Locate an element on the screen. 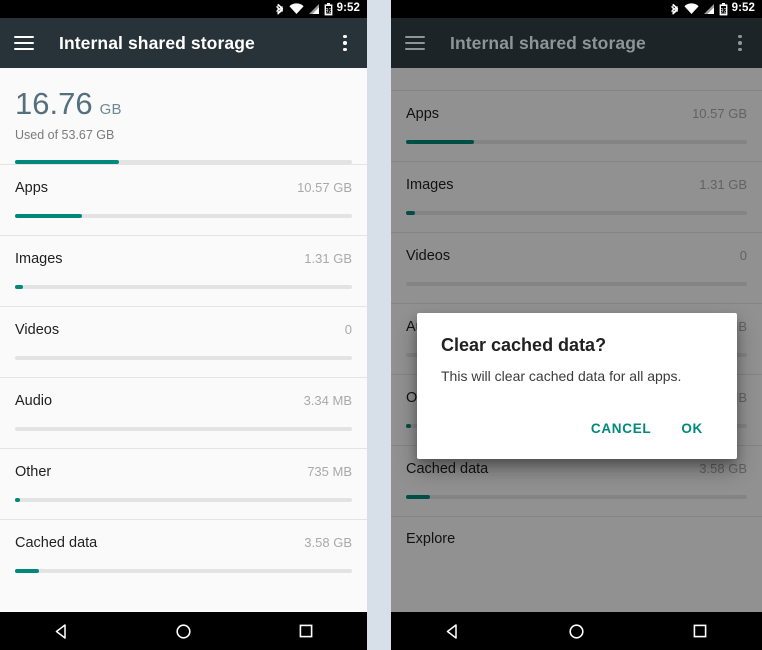 The image size is (762, 650). table-row: Videos 0 is located at coordinates (183, 341).